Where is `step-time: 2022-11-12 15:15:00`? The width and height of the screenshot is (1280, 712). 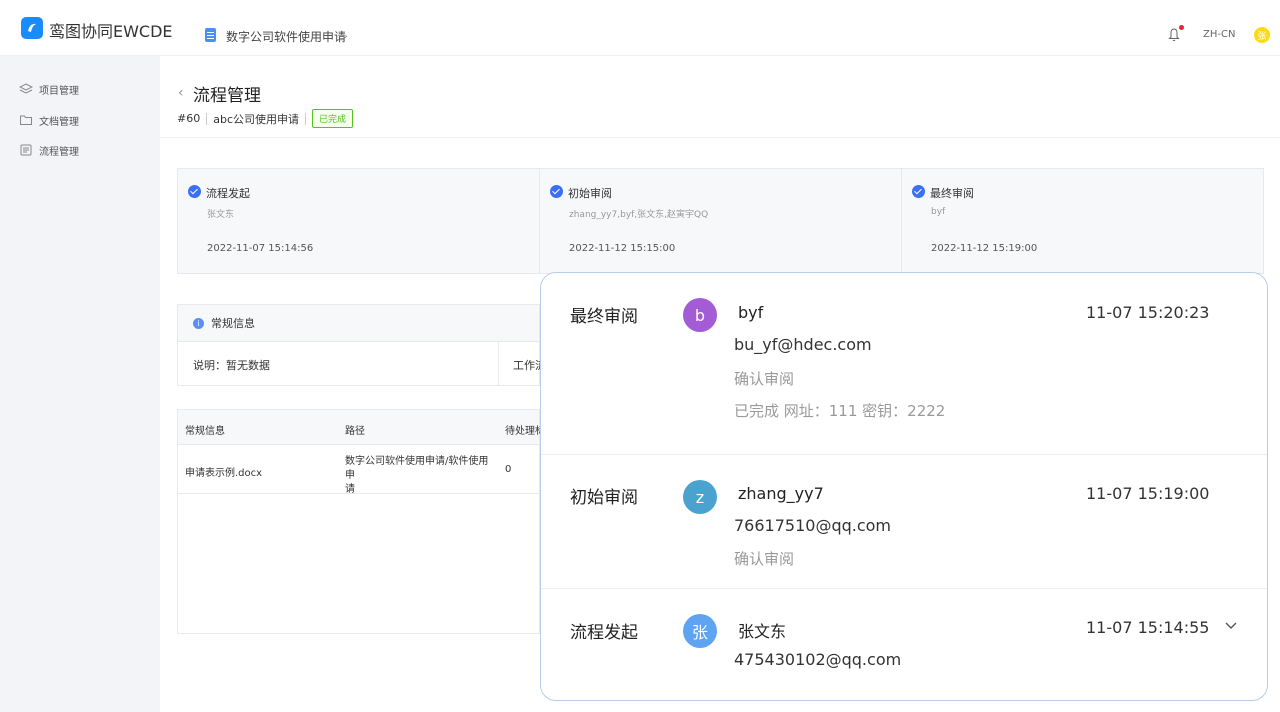
step-time: 2022-11-12 15:15:00 is located at coordinates (622, 248).